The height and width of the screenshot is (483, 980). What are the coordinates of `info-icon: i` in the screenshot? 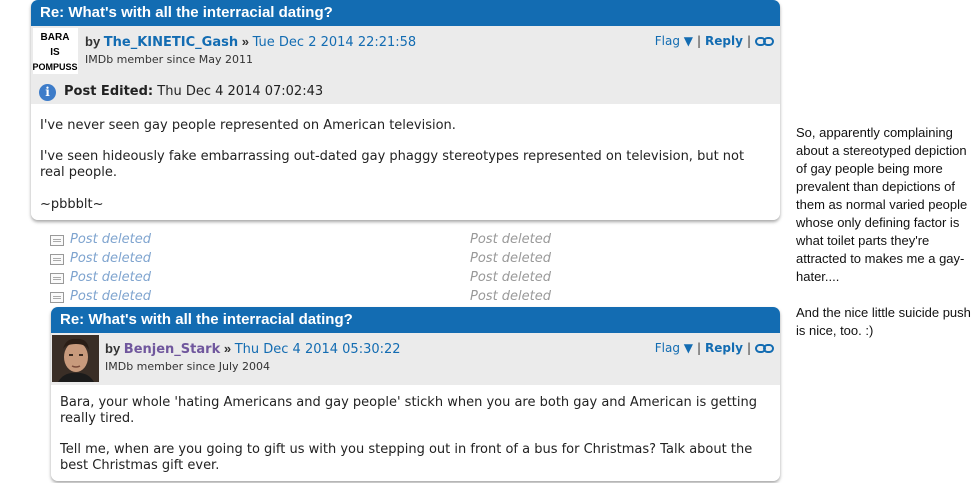 It's located at (47, 92).